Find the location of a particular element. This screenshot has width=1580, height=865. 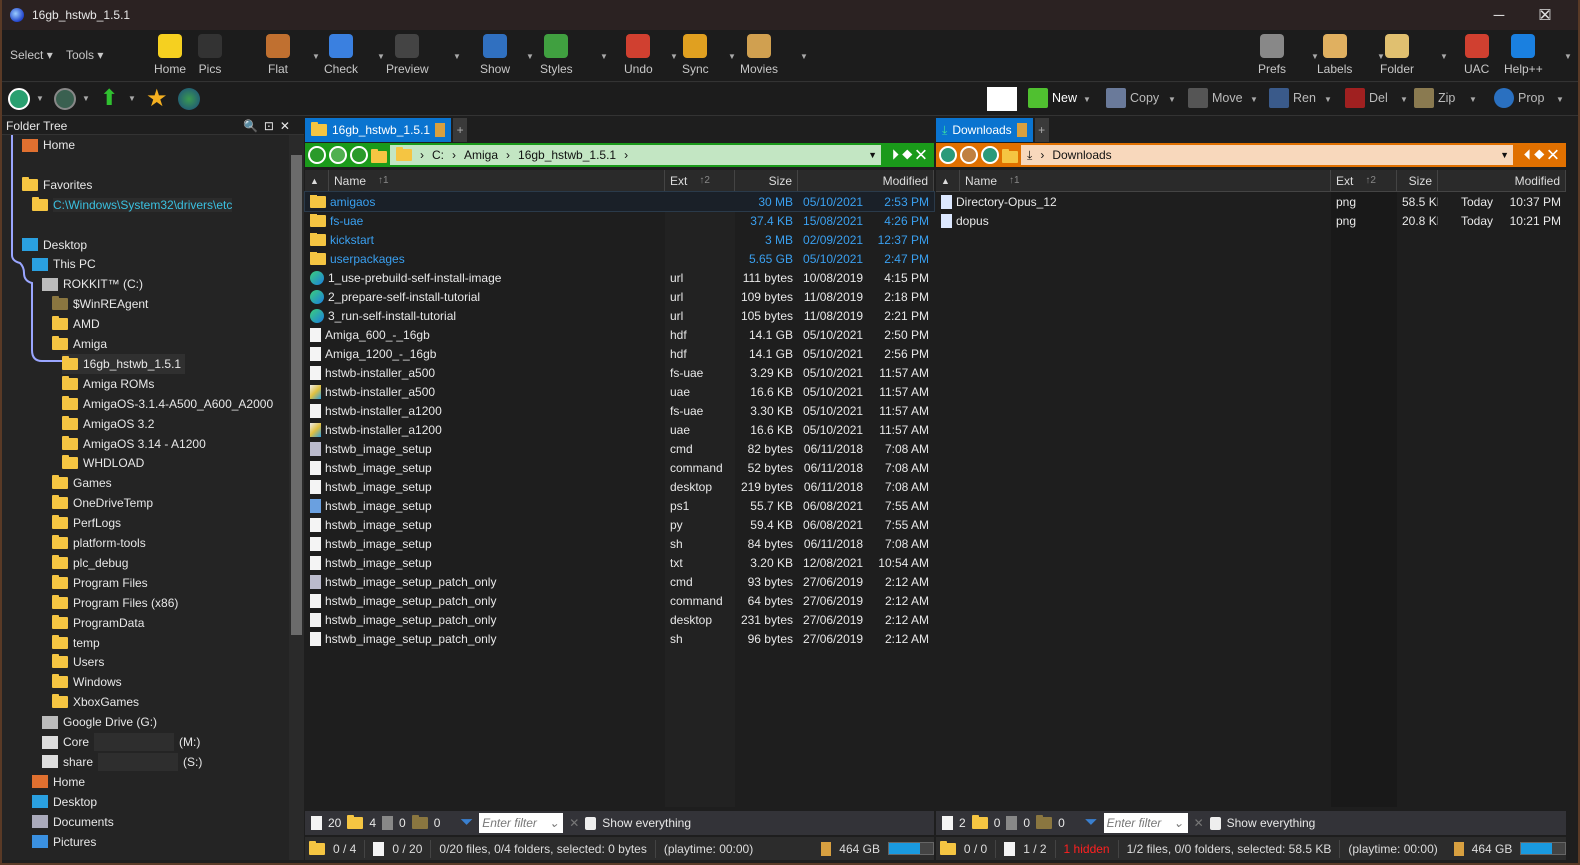

tree-item: Desktop is located at coordinates (64, 802).